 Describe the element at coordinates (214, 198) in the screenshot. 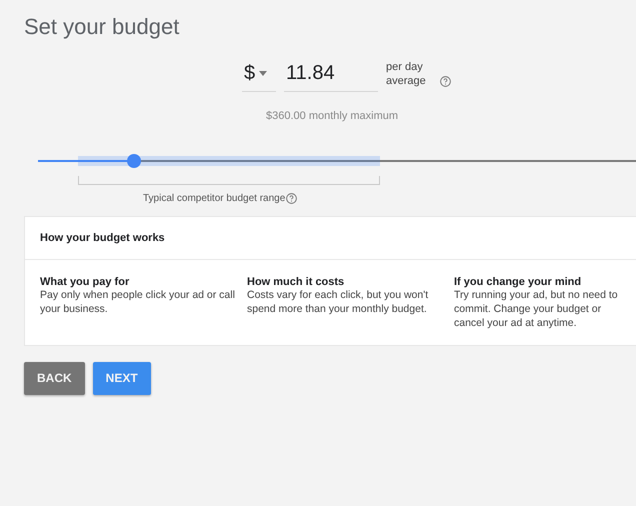

I see `range-label: Typical competitor budget range` at that location.